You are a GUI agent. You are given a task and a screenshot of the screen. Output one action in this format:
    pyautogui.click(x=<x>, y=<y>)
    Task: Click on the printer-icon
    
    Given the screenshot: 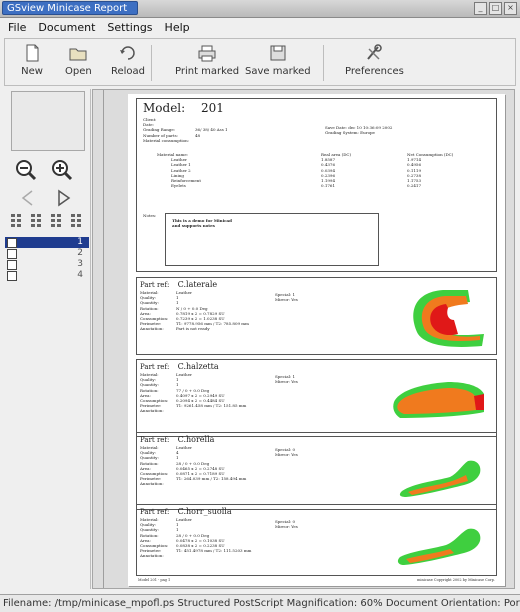 What is the action you would take?
    pyautogui.click(x=207, y=53)
    